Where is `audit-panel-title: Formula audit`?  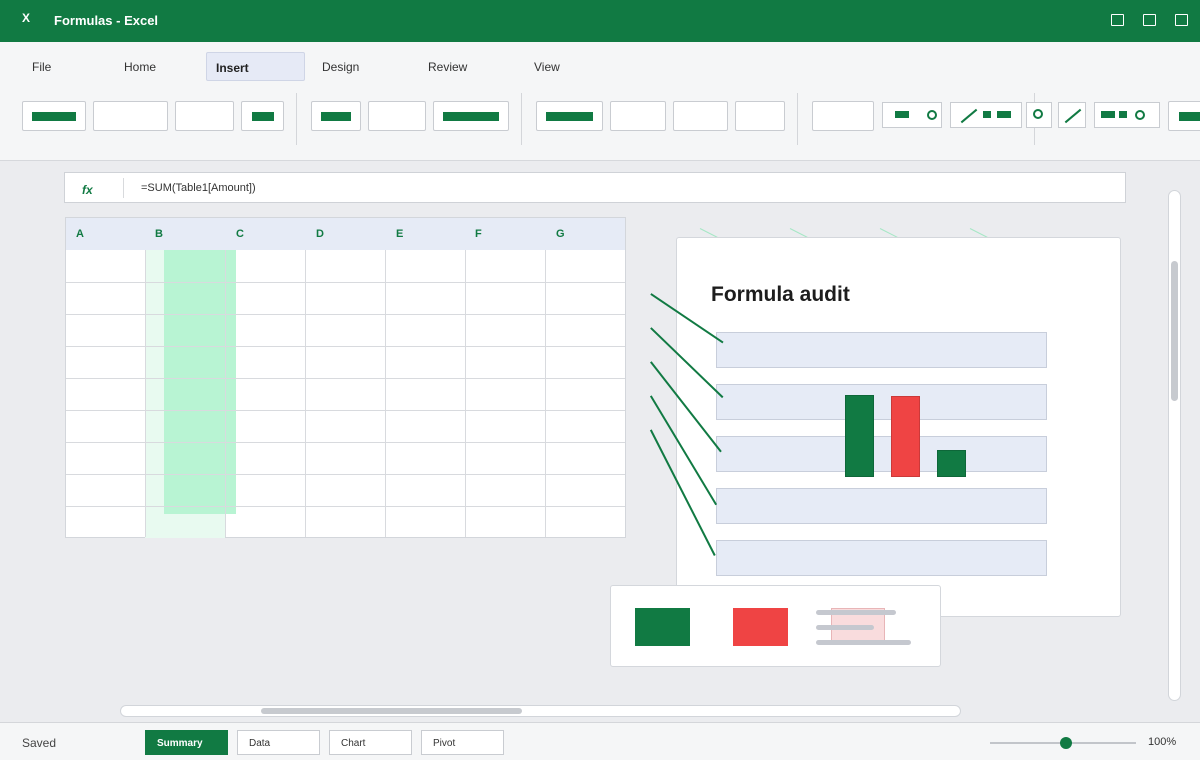
audit-panel-title: Formula audit is located at coordinates (780, 294).